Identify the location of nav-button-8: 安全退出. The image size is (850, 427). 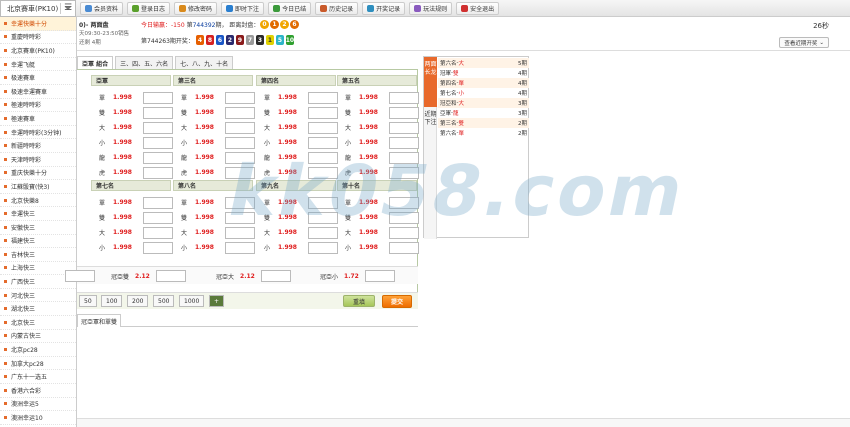
(478, 8).